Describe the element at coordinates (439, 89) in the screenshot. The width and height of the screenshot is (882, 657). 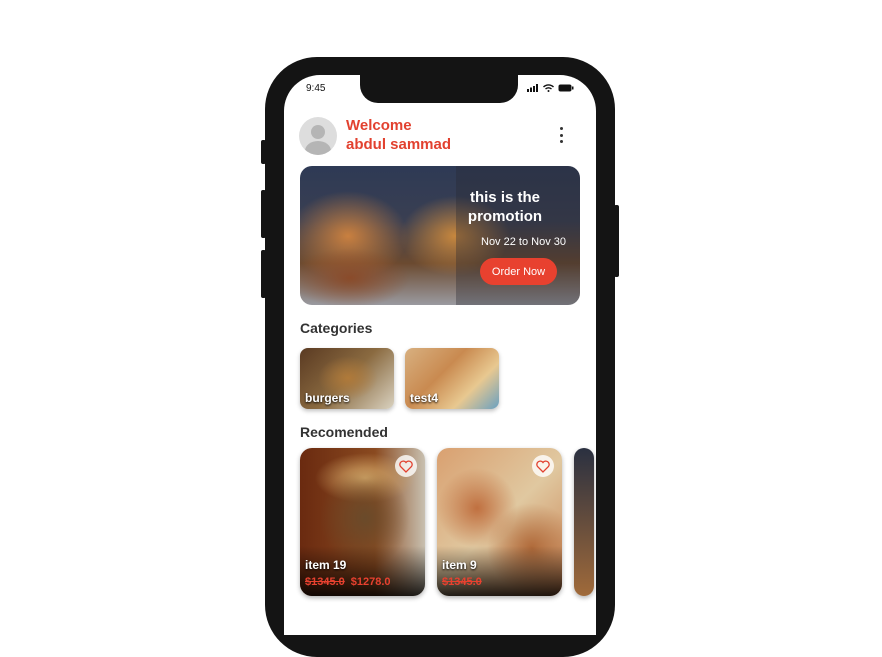
I see `notch` at that location.